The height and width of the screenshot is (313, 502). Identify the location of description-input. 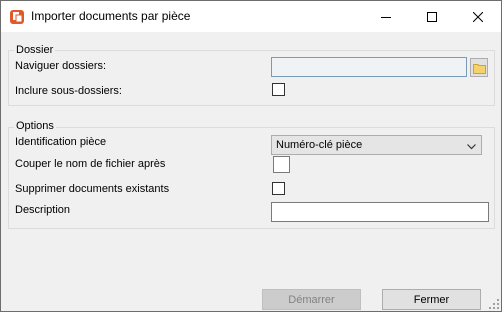
(380, 212).